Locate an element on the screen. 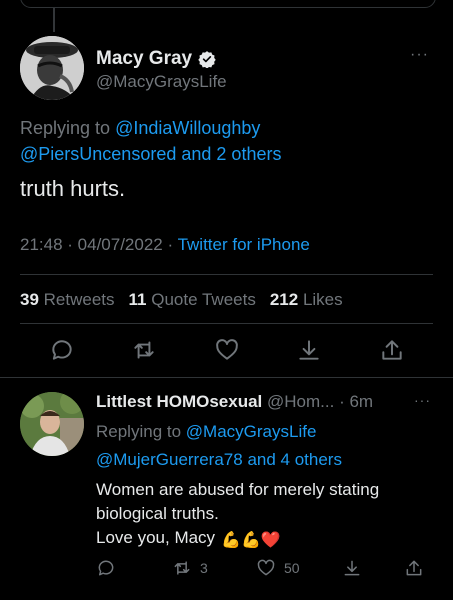  reply-retweet-button: 3 is located at coordinates (190, 568).